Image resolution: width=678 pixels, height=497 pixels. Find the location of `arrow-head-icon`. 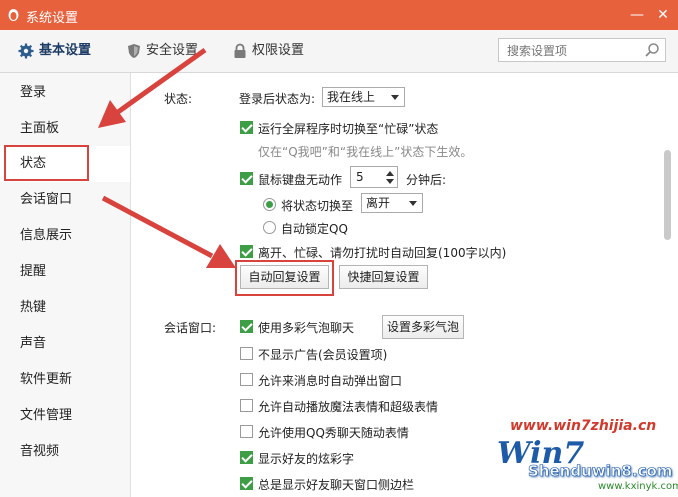

arrow-head-icon is located at coordinates (112, 114).